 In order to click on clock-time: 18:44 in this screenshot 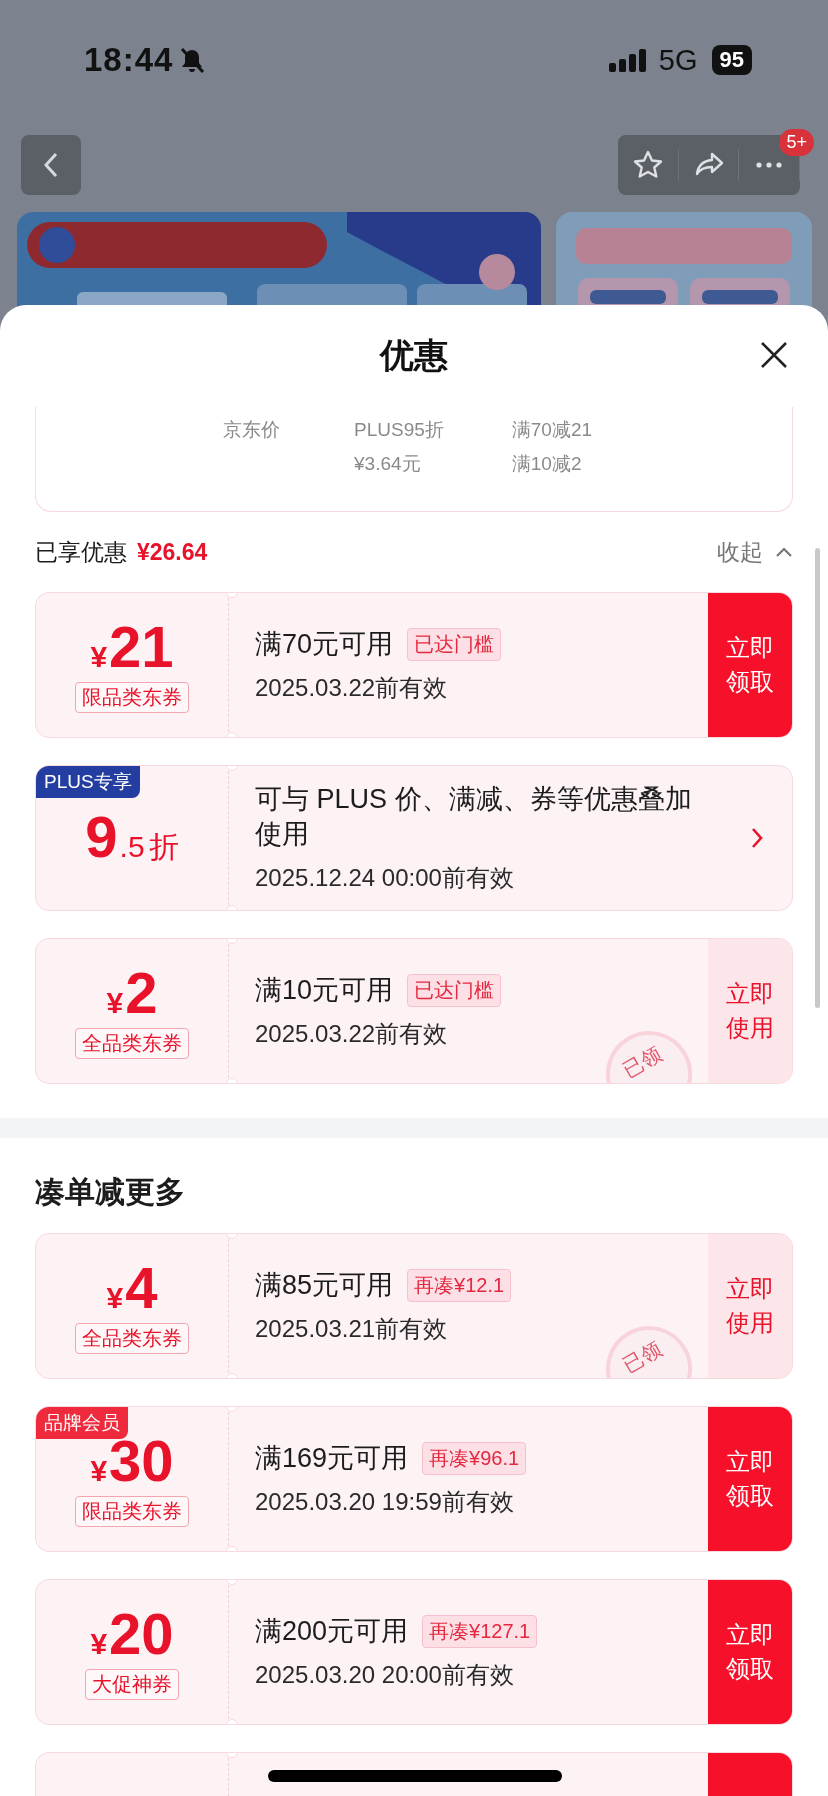, I will do `click(129, 60)`.